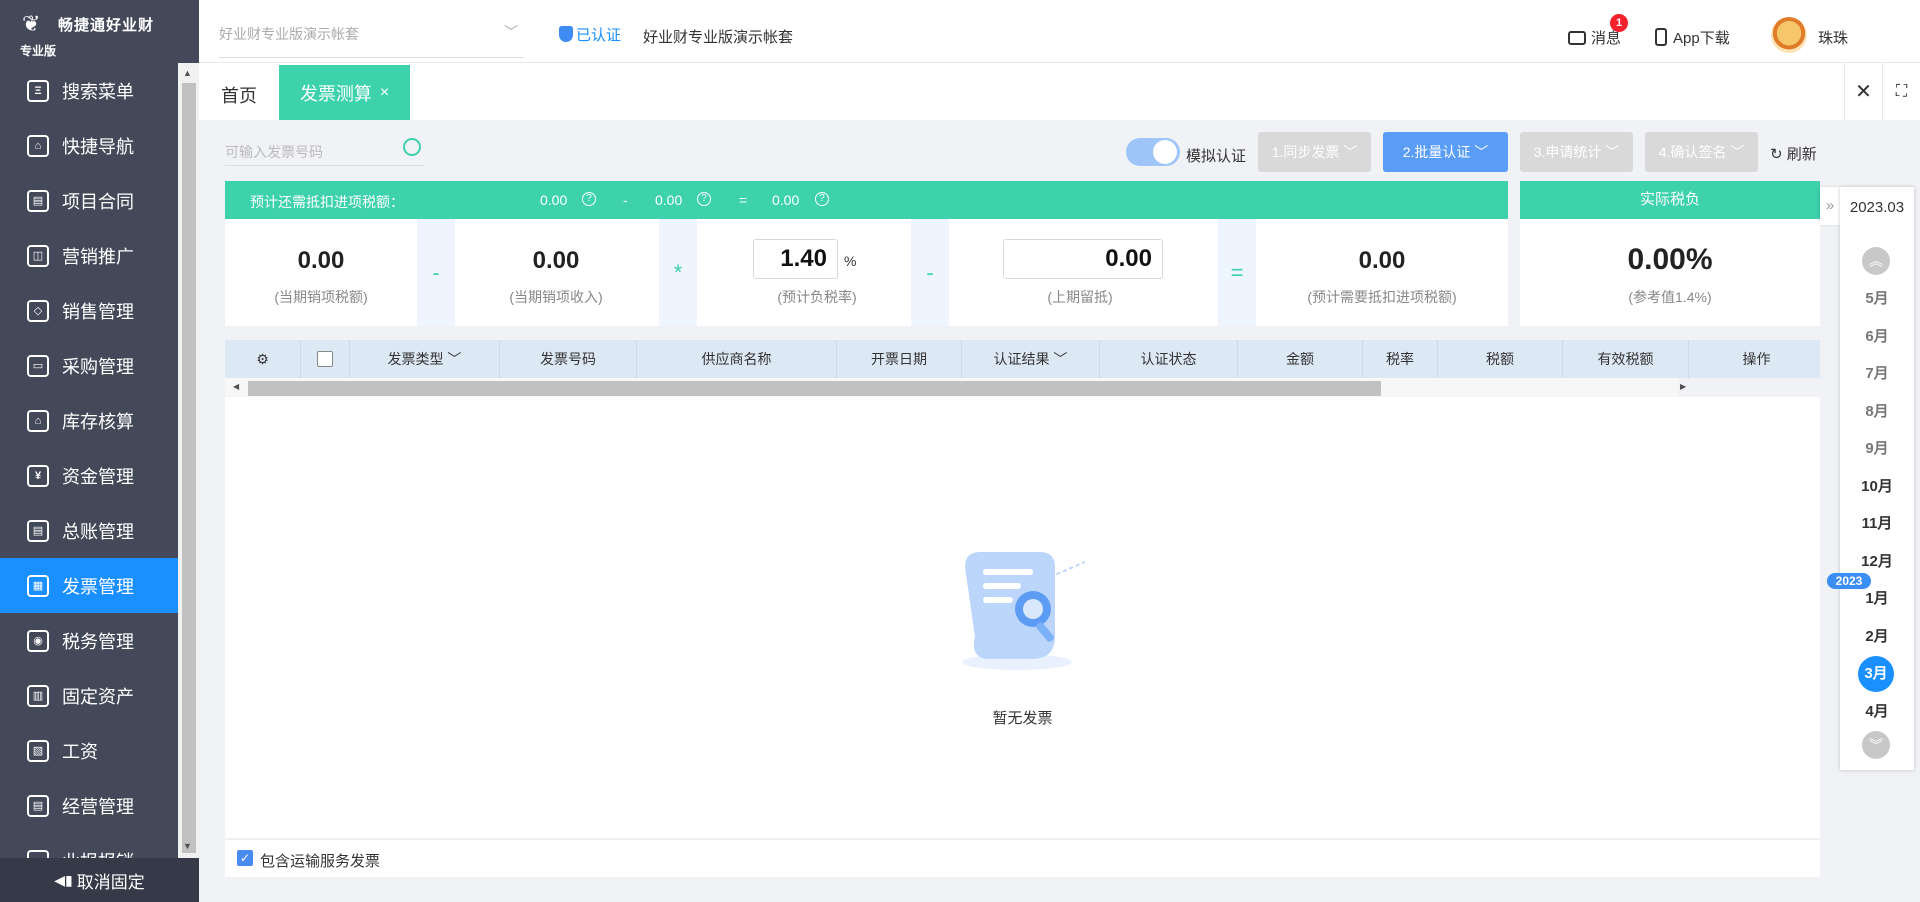 The width and height of the screenshot is (1920, 902). What do you see at coordinates (1031, 359) in the screenshot?
I see `column-verify-result: 认证结果 ﹀` at bounding box center [1031, 359].